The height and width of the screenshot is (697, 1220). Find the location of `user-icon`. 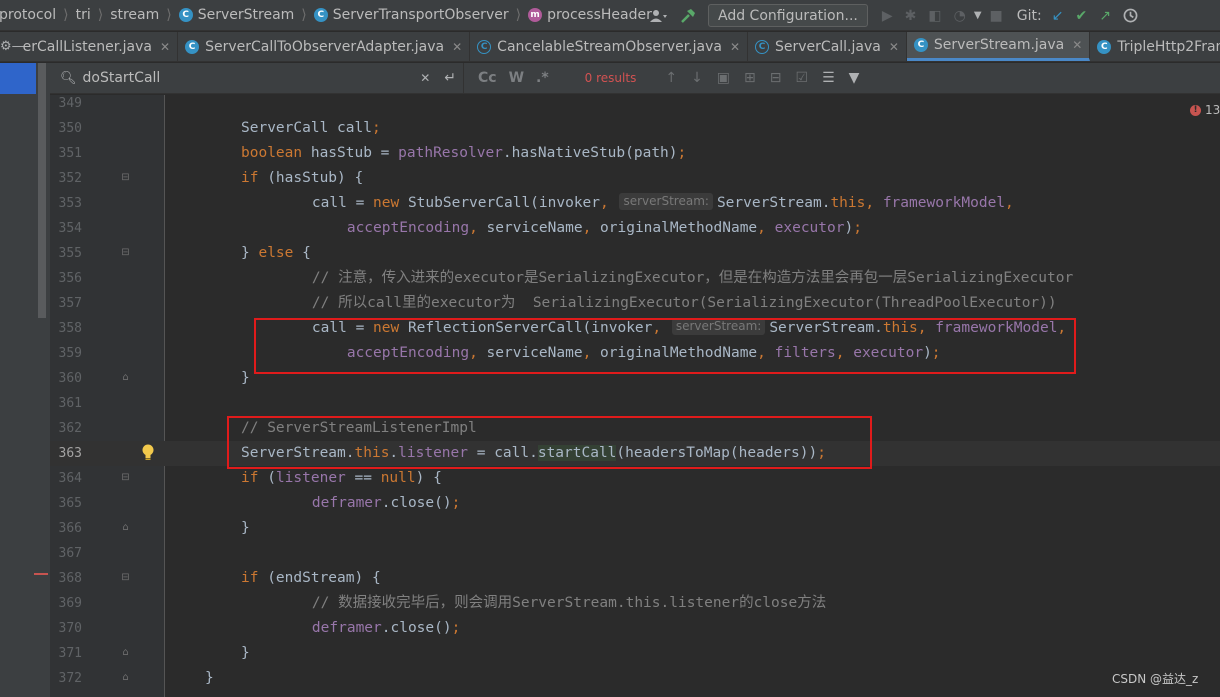

user-icon is located at coordinates (659, 16).